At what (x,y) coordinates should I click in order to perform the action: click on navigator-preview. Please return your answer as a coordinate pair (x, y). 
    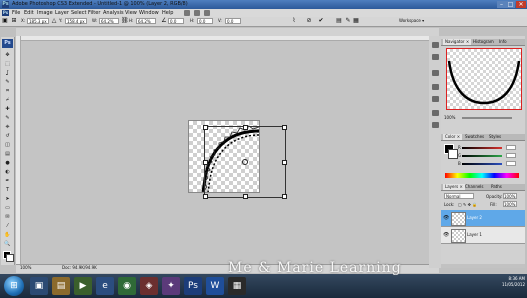
    Looking at the image, I should click on (484, 79).